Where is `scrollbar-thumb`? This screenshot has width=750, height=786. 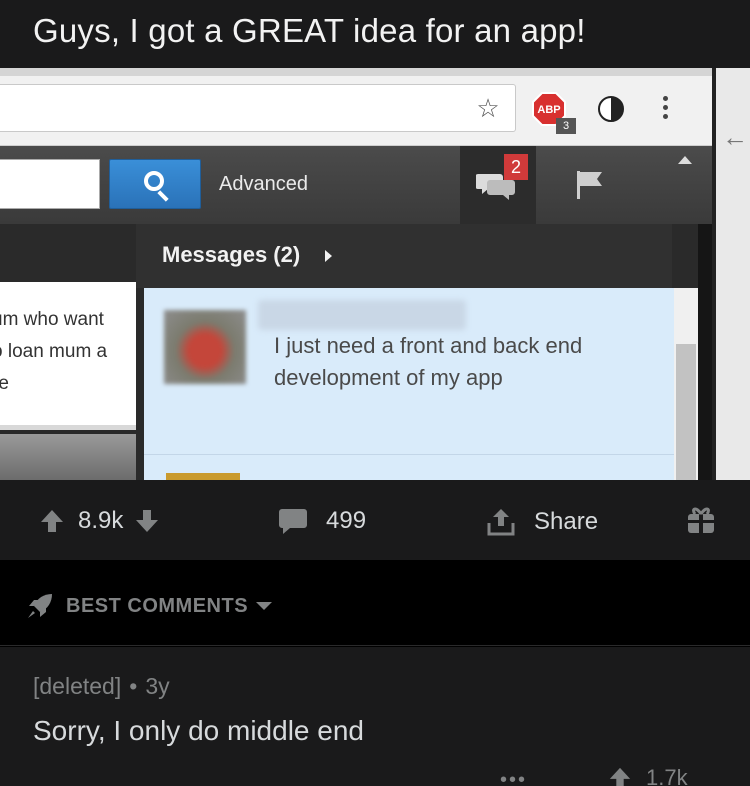
scrollbar-thumb is located at coordinates (686, 412).